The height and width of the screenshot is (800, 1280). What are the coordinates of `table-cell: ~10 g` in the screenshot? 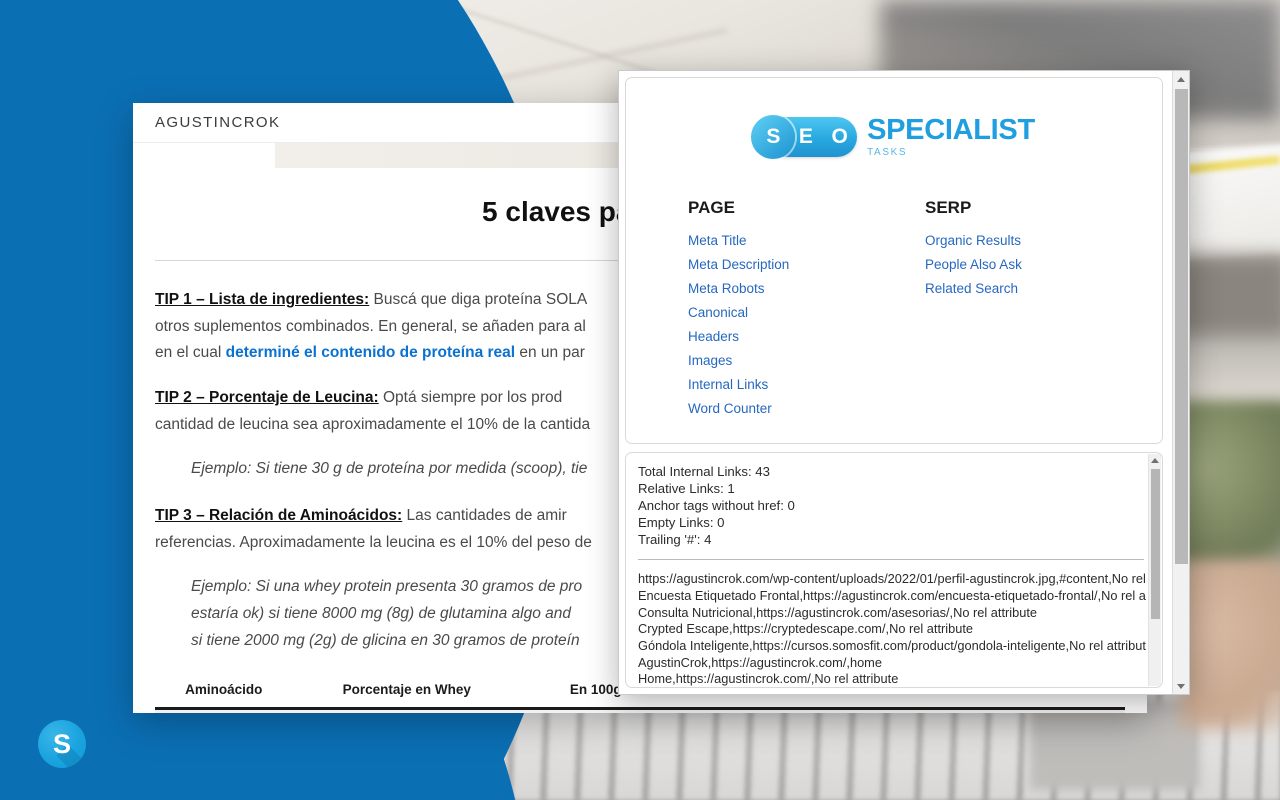 It's located at (633, 710).